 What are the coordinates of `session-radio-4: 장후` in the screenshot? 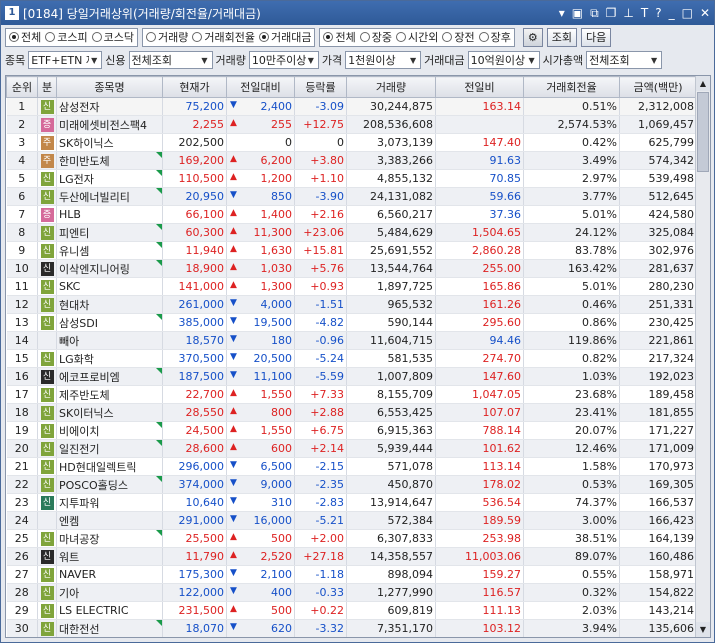 It's located at (494, 37).